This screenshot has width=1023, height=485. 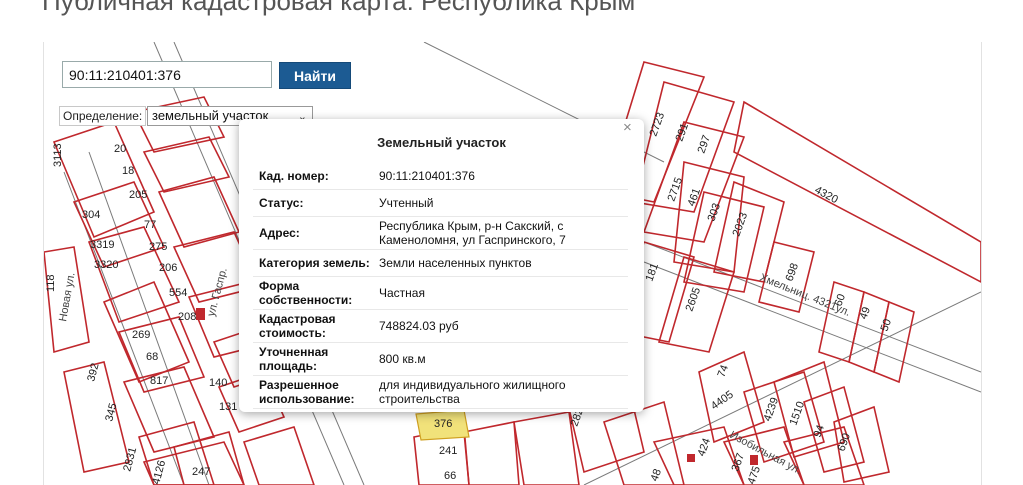 What do you see at coordinates (819, 431) in the screenshot?
I see `parcel-label: 94` at bounding box center [819, 431].